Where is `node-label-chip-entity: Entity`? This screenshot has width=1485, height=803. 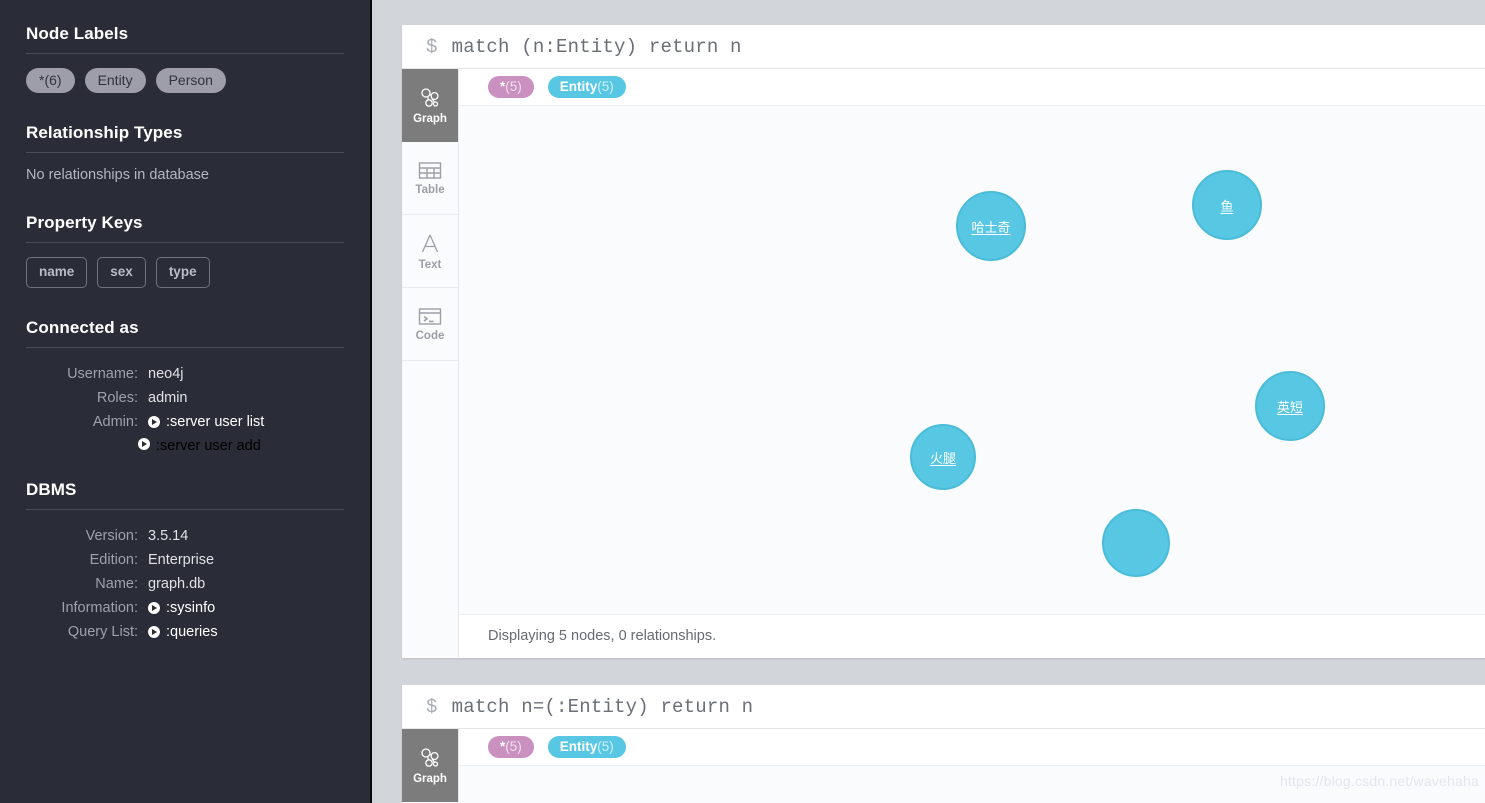 node-label-chip-entity: Entity is located at coordinates (115, 80).